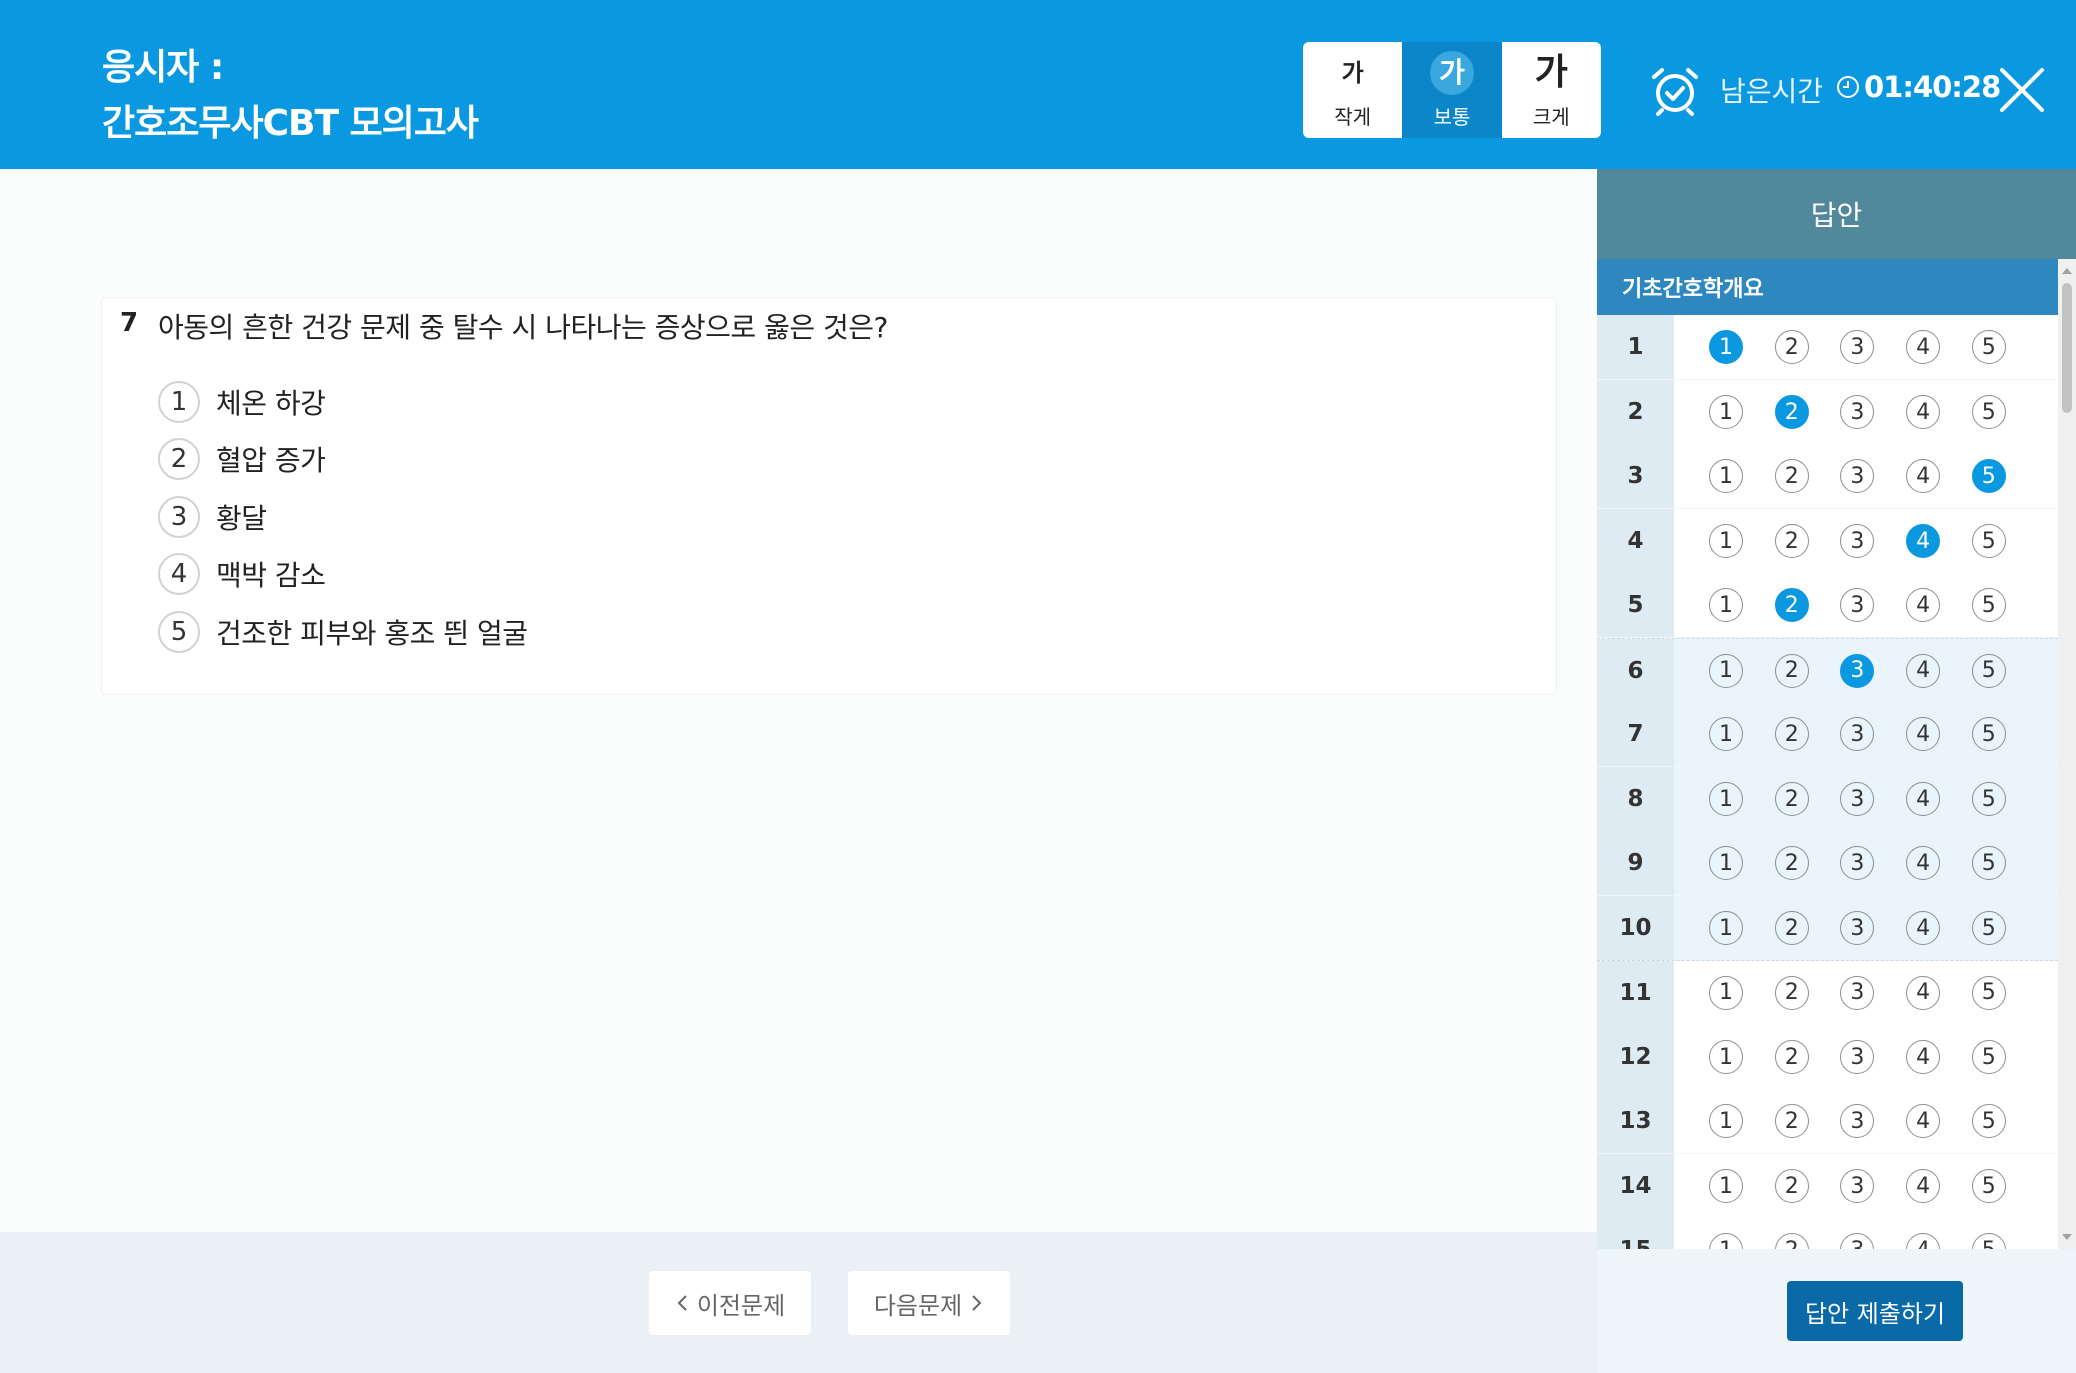  What do you see at coordinates (1353, 90) in the screenshot?
I see `font-size-small-button: 가 작게` at bounding box center [1353, 90].